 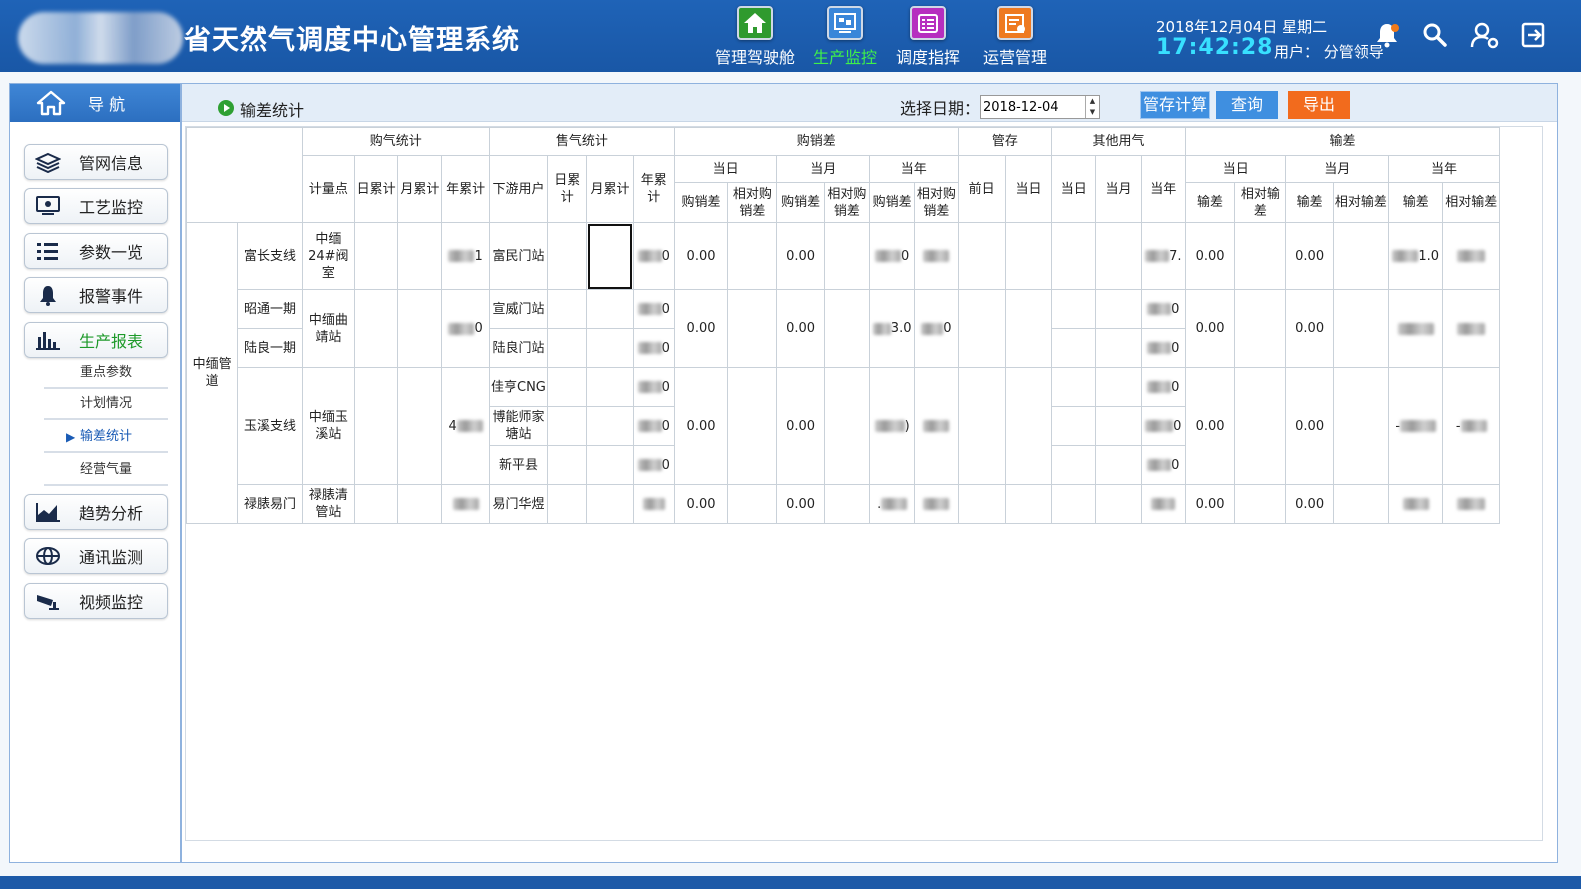 What do you see at coordinates (610, 256) in the screenshot?
I see `selected-cell` at bounding box center [610, 256].